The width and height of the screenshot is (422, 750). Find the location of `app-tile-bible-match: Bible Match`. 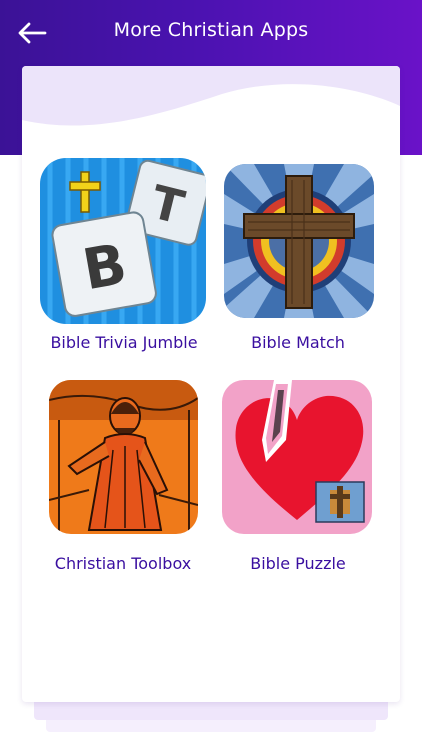

app-tile-bible-match: Bible Match is located at coordinates (298, 258).